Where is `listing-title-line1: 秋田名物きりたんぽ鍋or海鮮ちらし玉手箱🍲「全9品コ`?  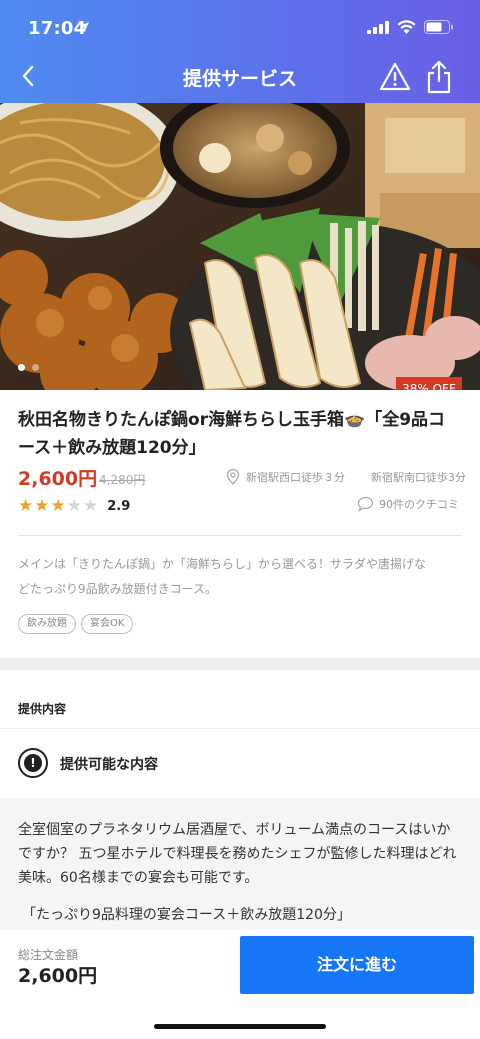
listing-title-line1: 秋田名物きりたんぽ鍋or海鮮ちらし玉手箱🍲「全9品コ is located at coordinates (232, 420).